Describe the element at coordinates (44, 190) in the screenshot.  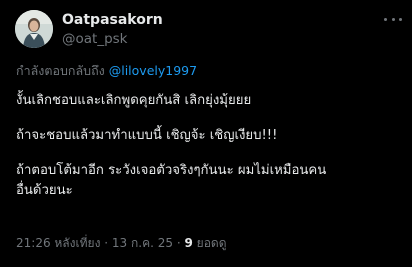
I see `tweet-paragraph-line: อื่นด้วยนะ` at that location.